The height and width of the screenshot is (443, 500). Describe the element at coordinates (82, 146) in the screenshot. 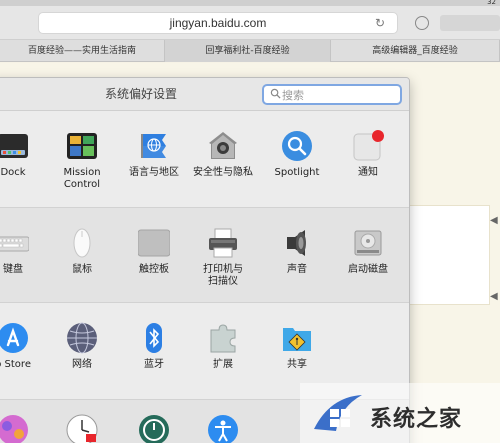

I see `mission-control-icon` at that location.